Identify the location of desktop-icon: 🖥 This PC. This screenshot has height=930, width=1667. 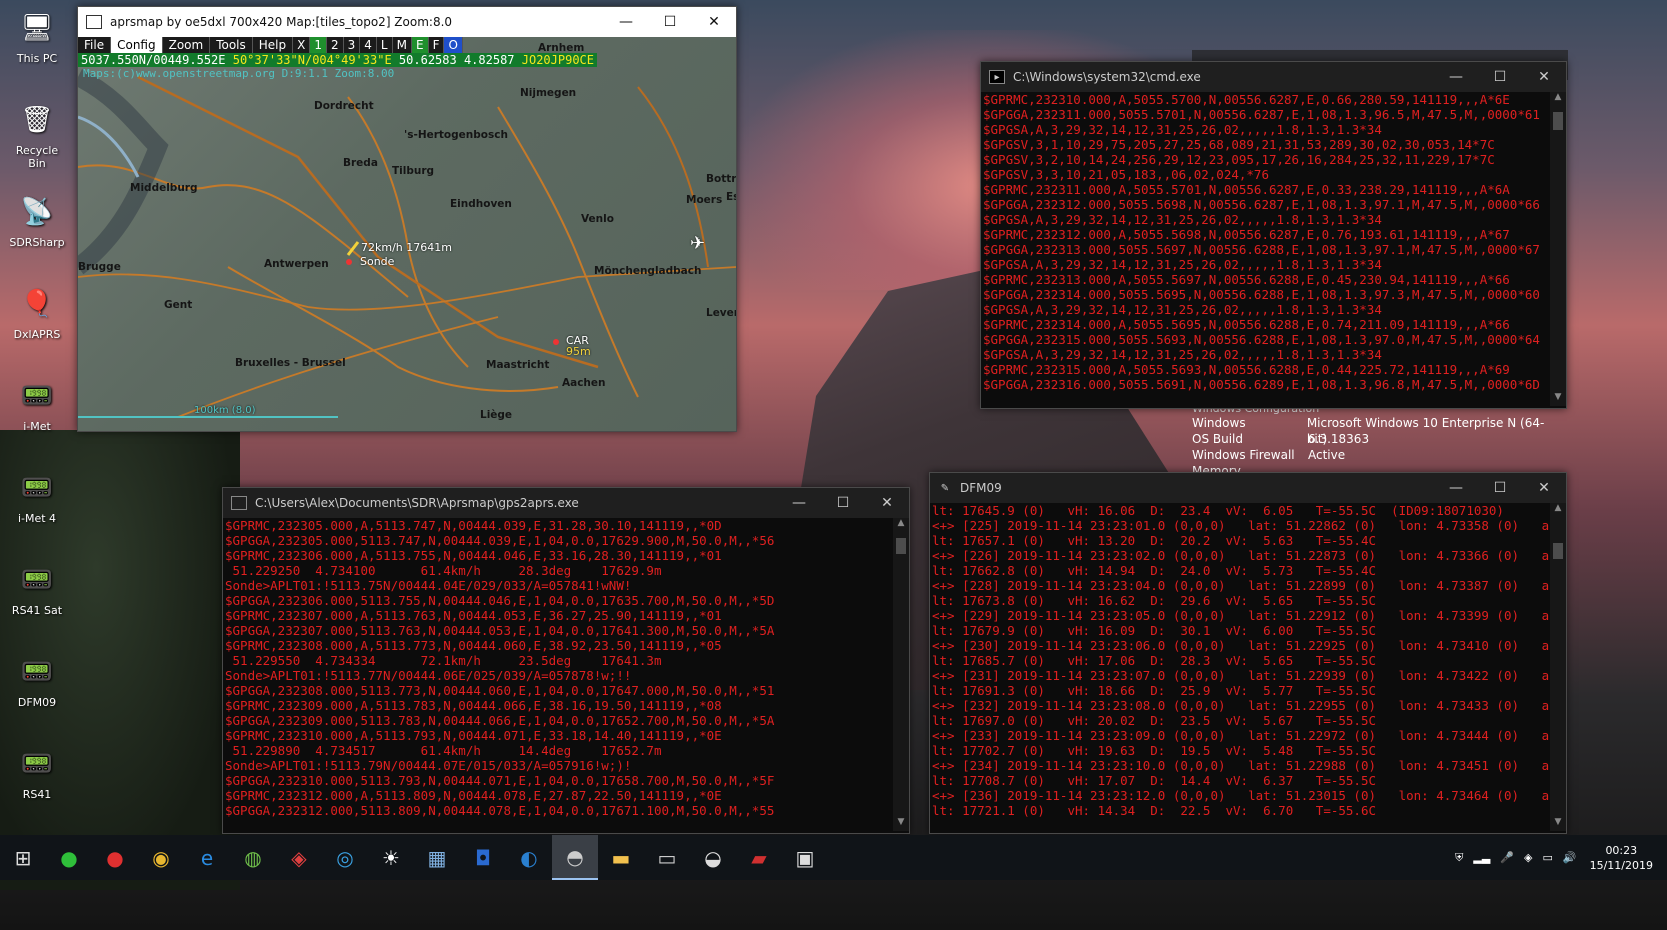
(37, 36).